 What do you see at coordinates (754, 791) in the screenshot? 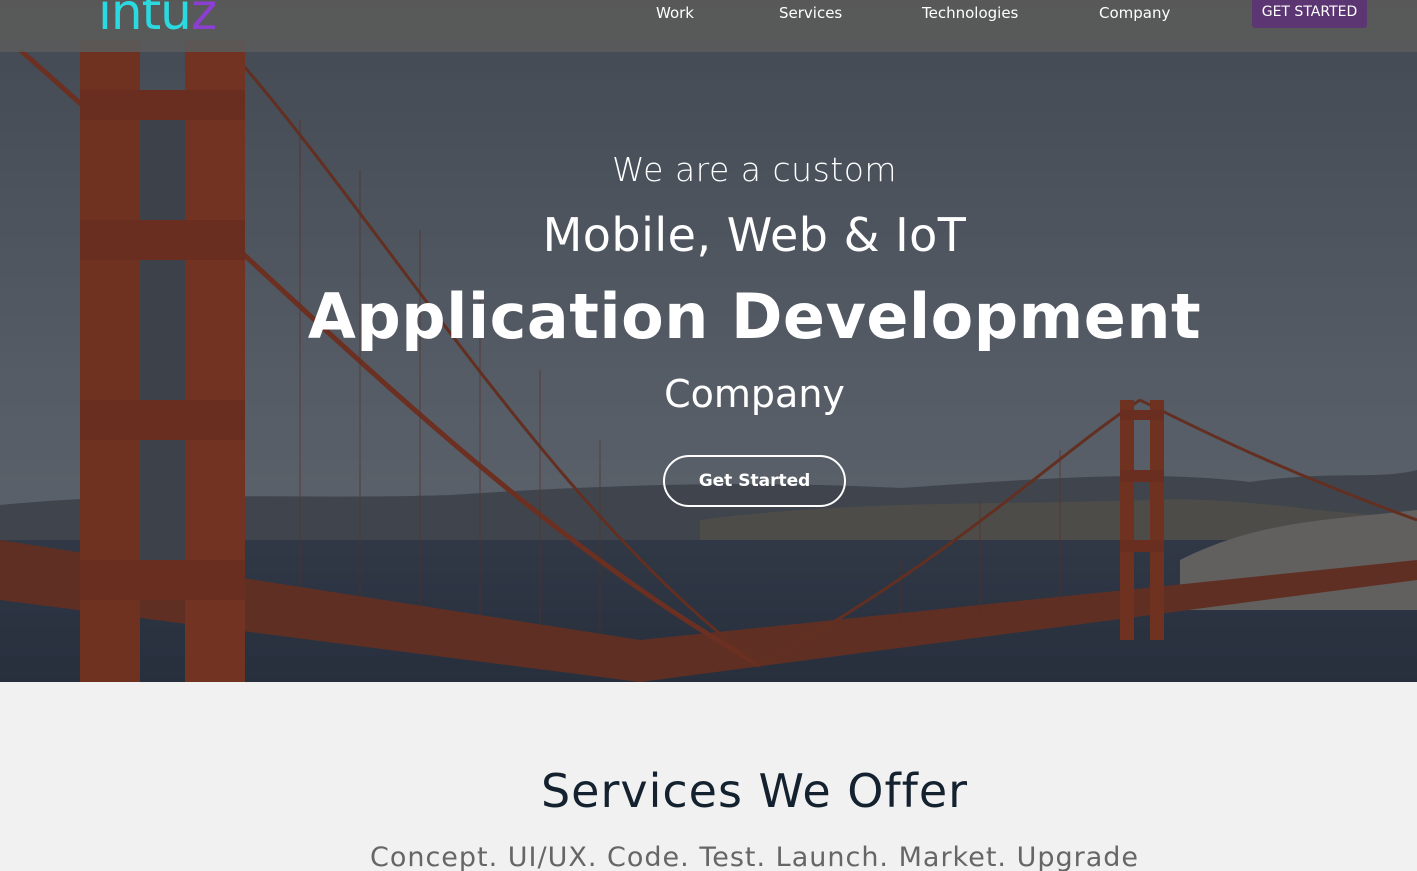
I see `services-title: Services We Offer` at bounding box center [754, 791].